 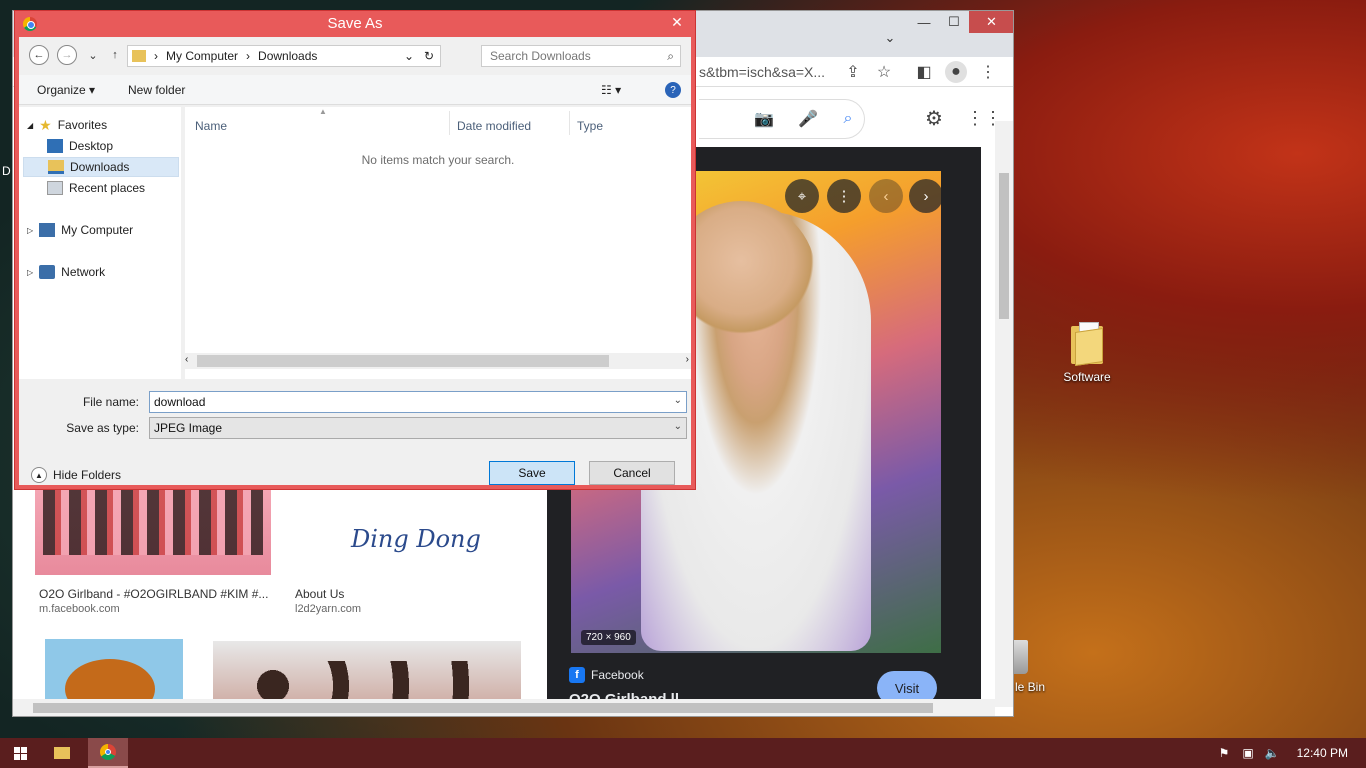 What do you see at coordinates (956, 72) in the screenshot?
I see `profile-icon: ●` at bounding box center [956, 72].